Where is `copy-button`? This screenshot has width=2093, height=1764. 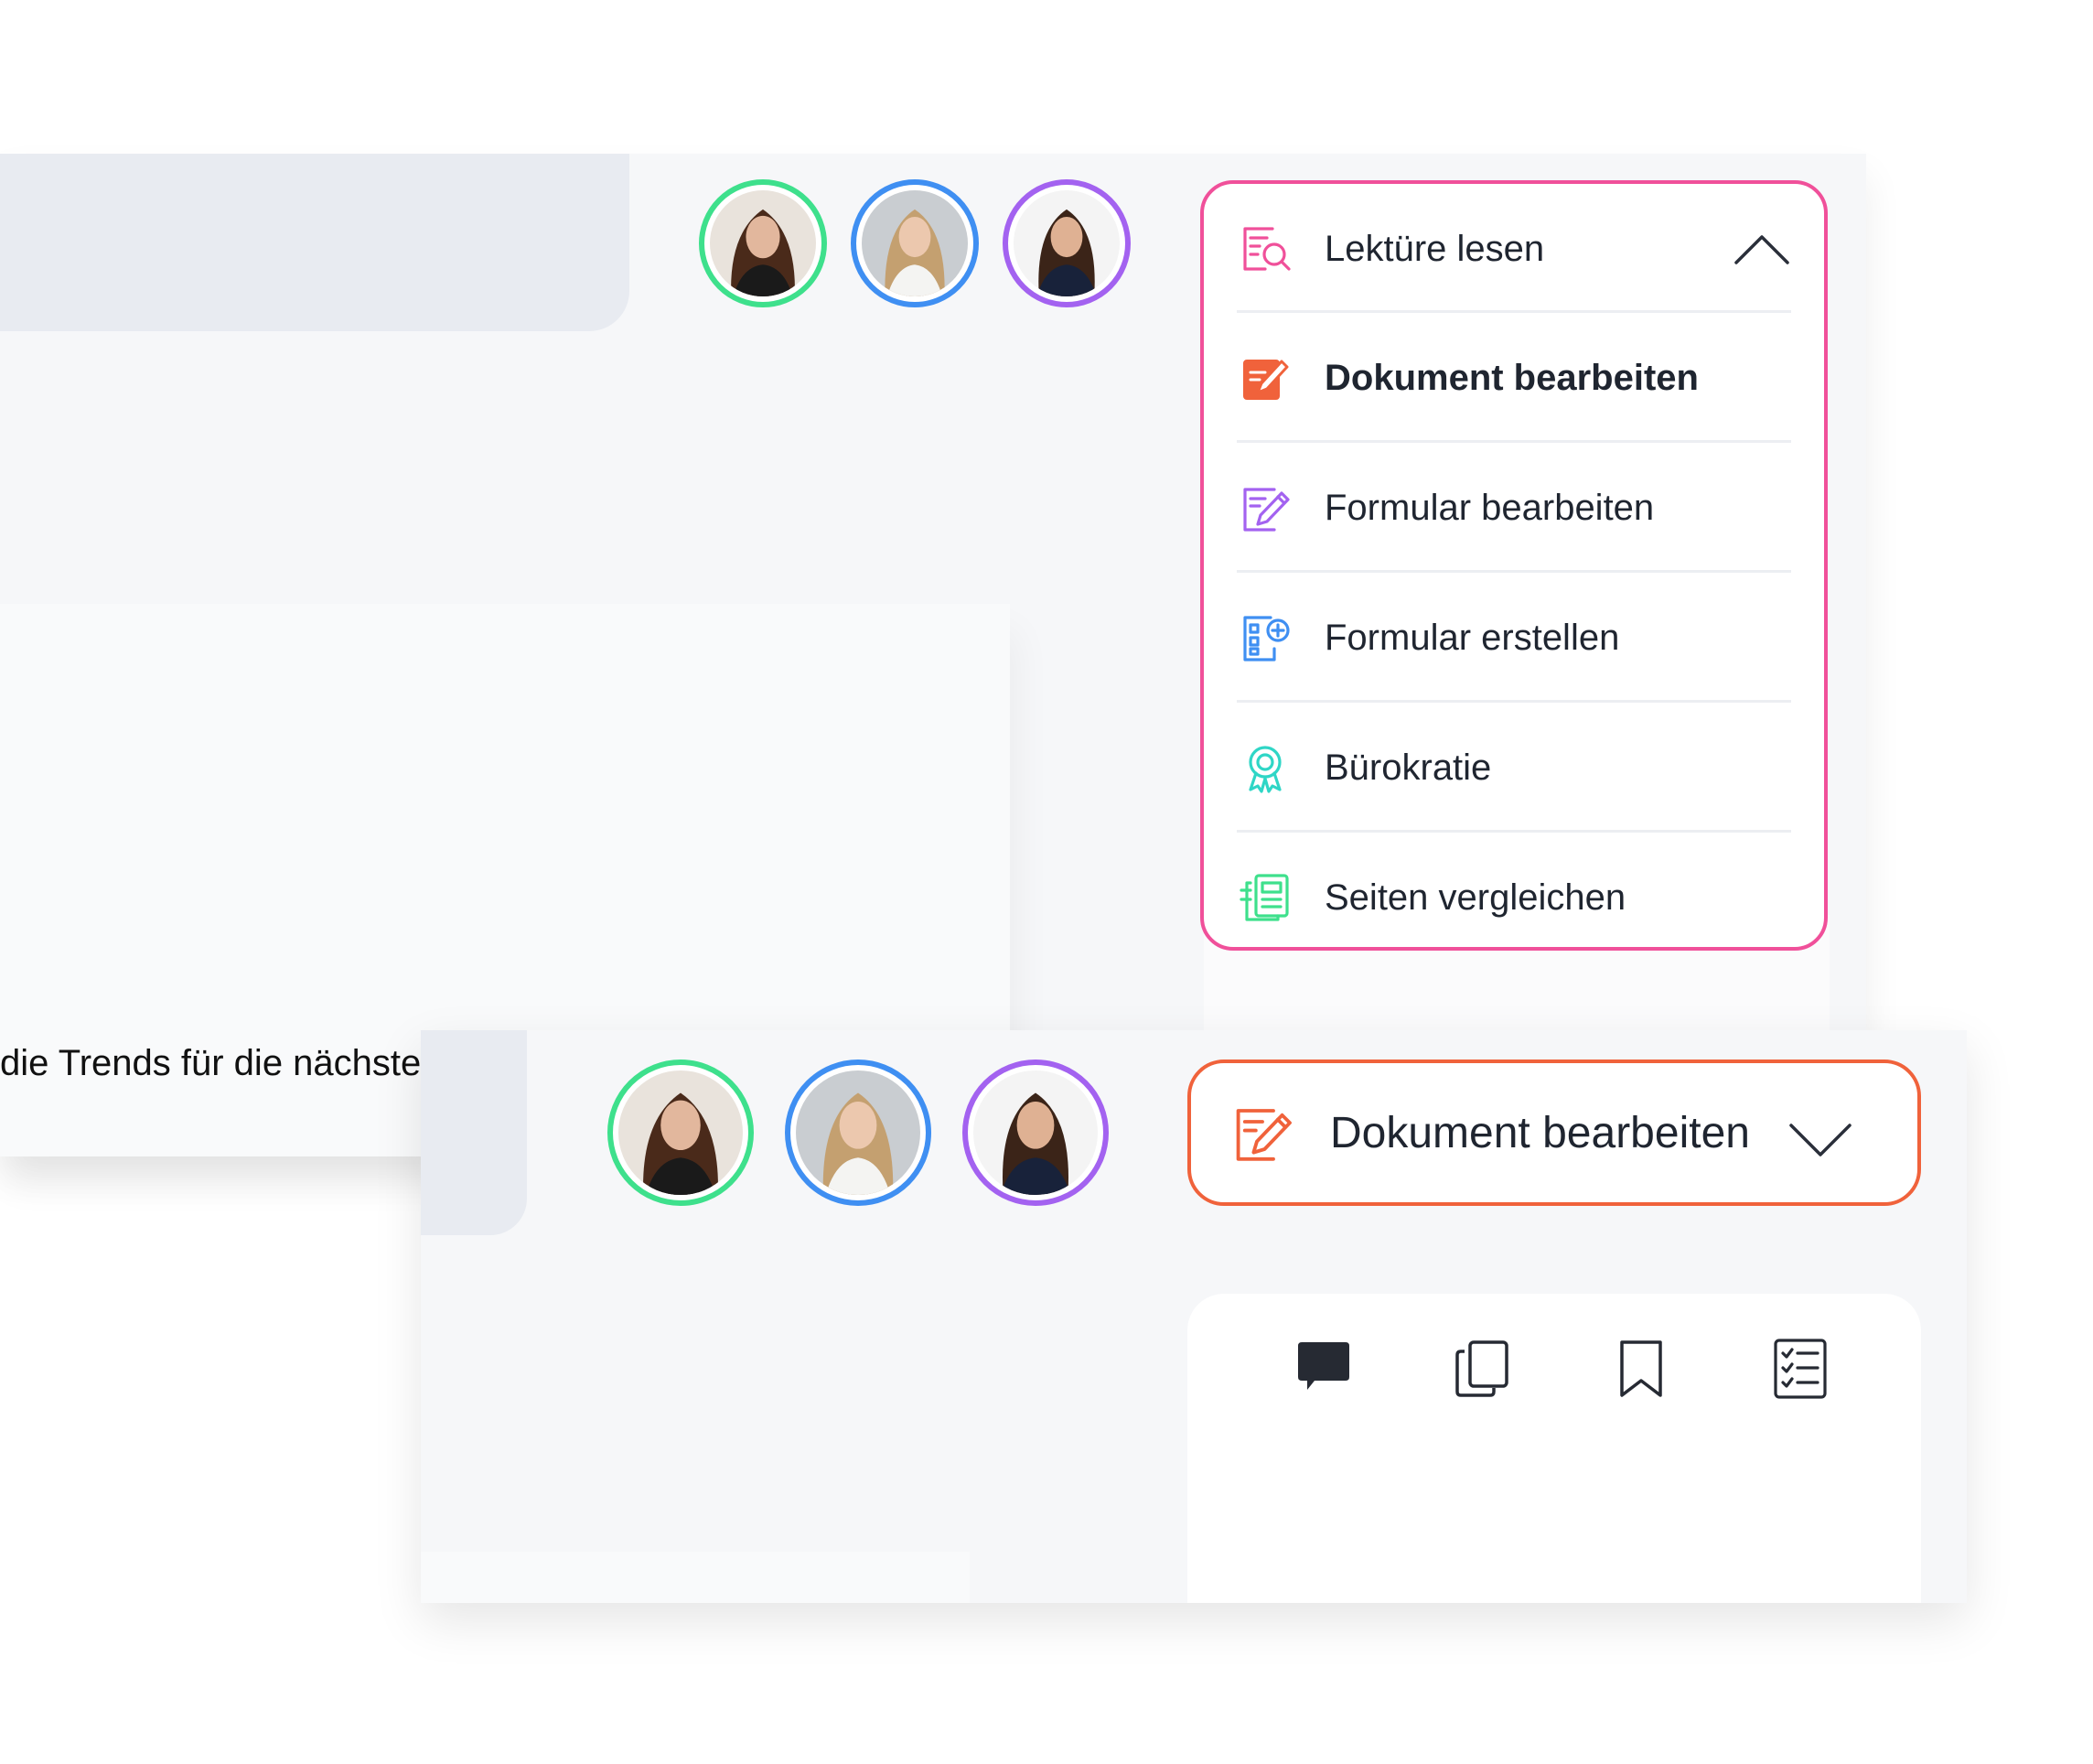
copy-button is located at coordinates (1482, 1369).